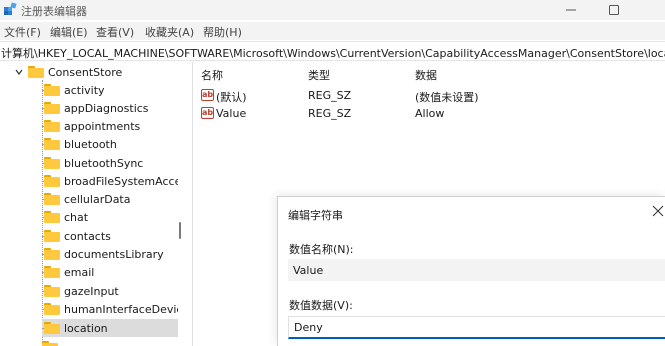 This screenshot has height=346, width=665. I want to click on tree-node-label: chat, so click(76, 217).